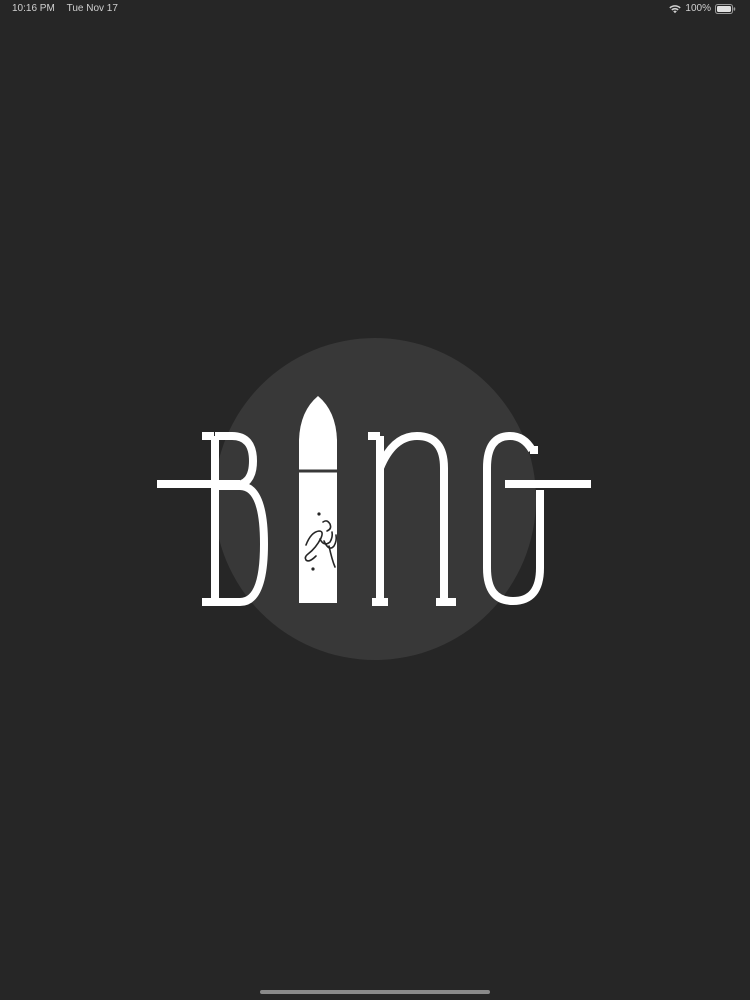 The height and width of the screenshot is (1000, 750). Describe the element at coordinates (65, 8) in the screenshot. I see `status-left: 10:16 PM Tue Nov 17` at that location.